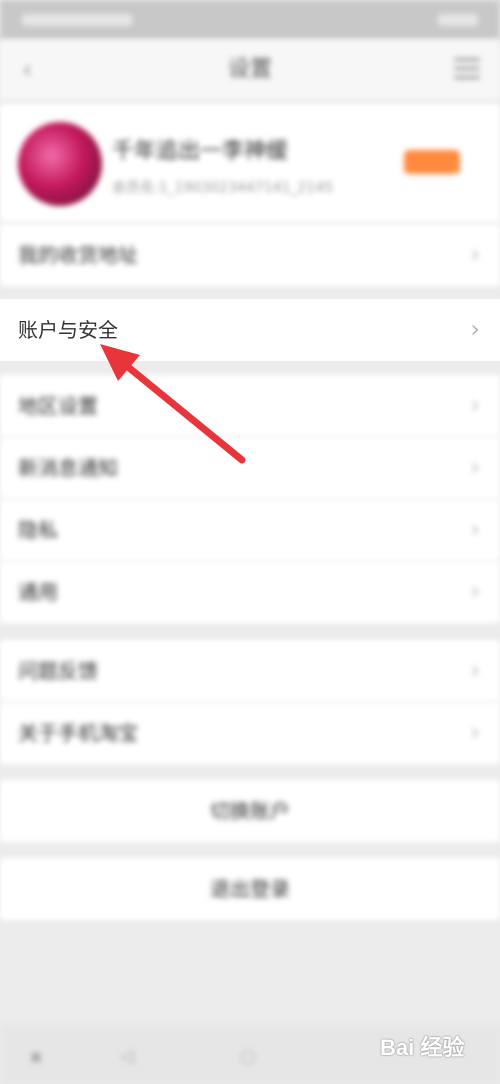 The width and height of the screenshot is (500, 1084). What do you see at coordinates (250, 592) in the screenshot?
I see `list-item-general: 通用 ›` at bounding box center [250, 592].